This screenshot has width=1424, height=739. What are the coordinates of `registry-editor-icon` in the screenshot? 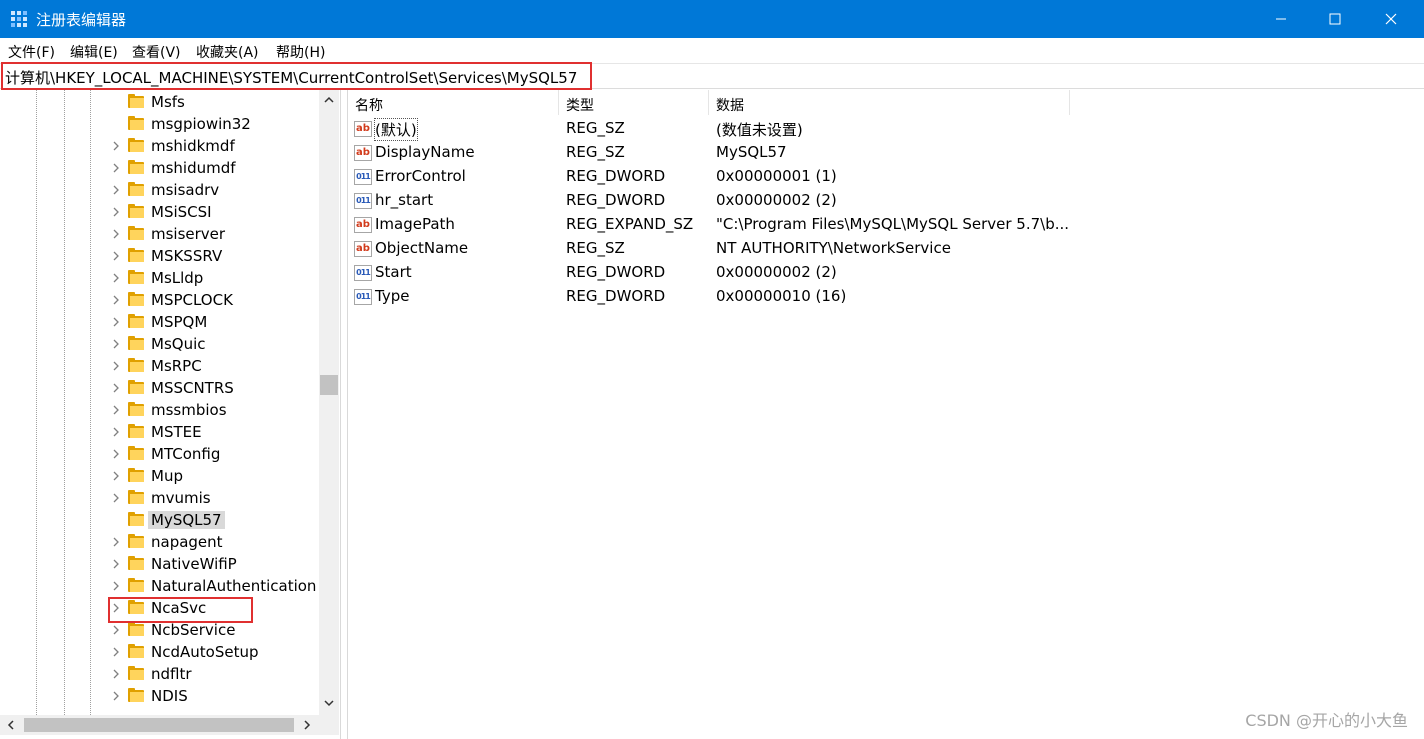 It's located at (19, 19).